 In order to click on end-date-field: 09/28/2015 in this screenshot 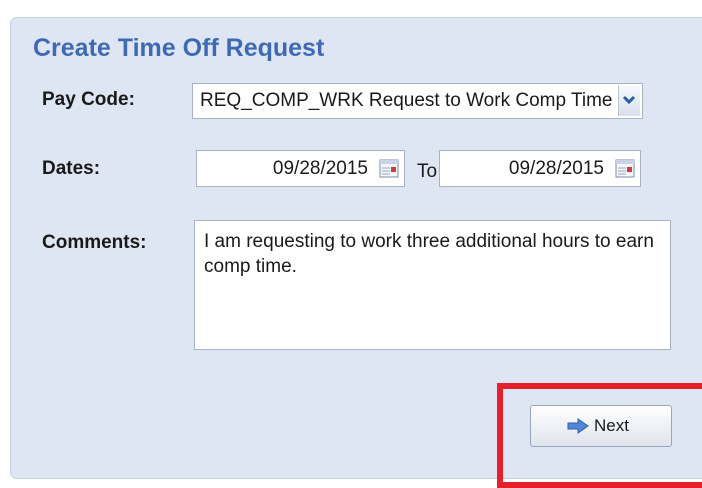, I will do `click(540, 168)`.